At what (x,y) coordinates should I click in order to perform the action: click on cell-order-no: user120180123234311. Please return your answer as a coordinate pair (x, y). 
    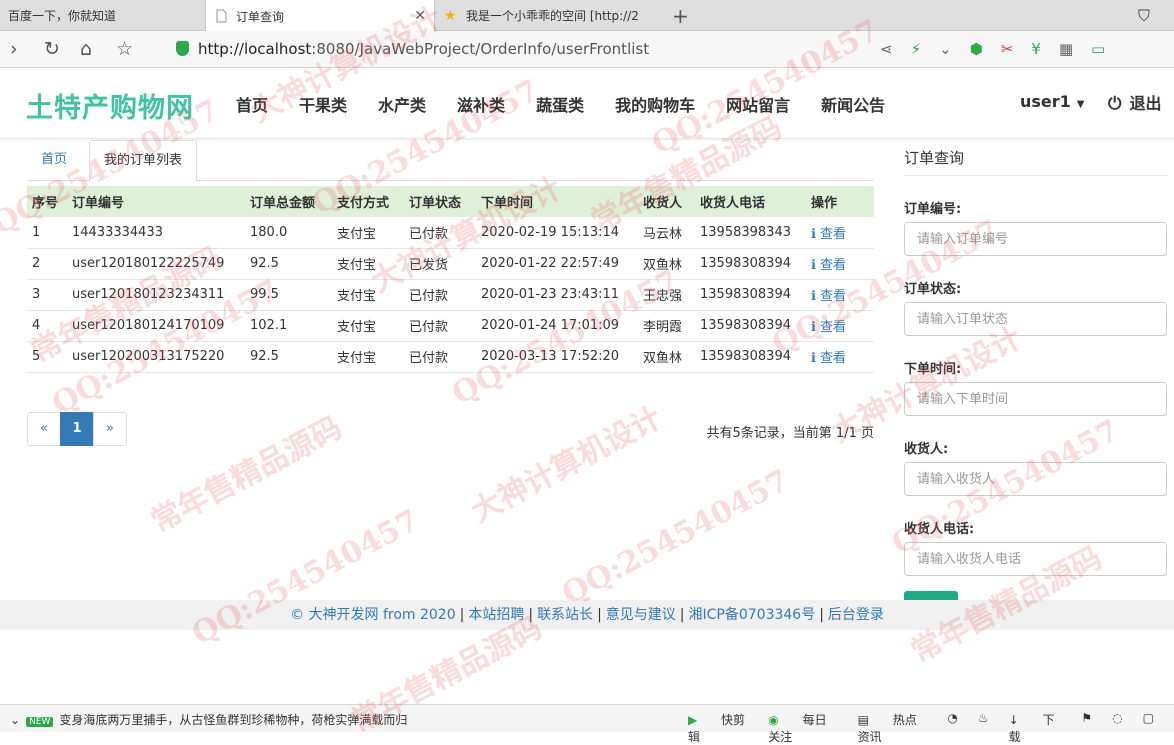
    Looking at the image, I should click on (156, 295).